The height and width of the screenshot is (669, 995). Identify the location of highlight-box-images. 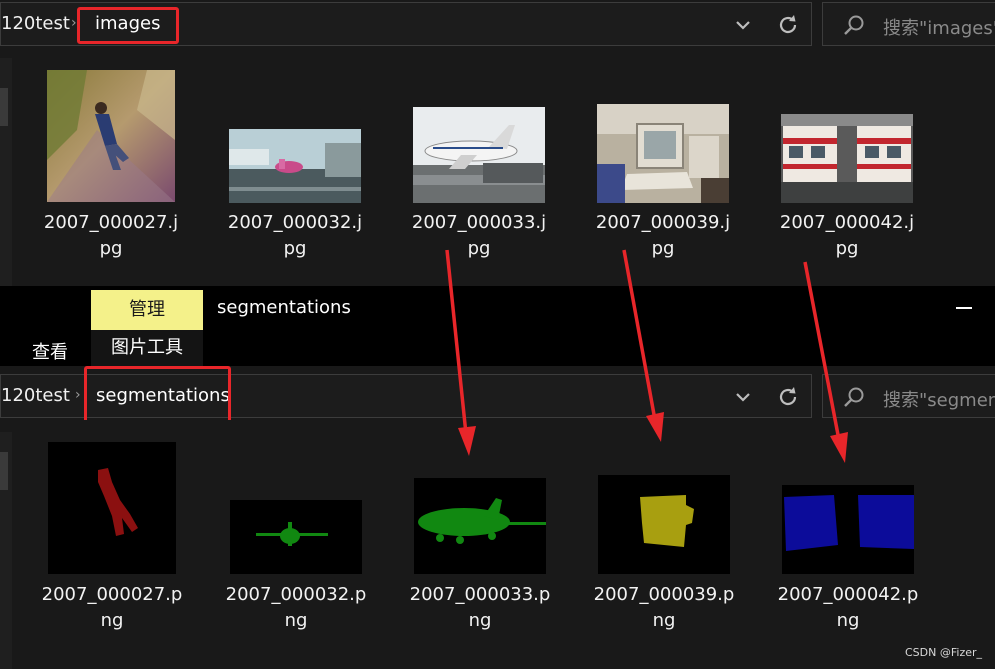
(128, 25).